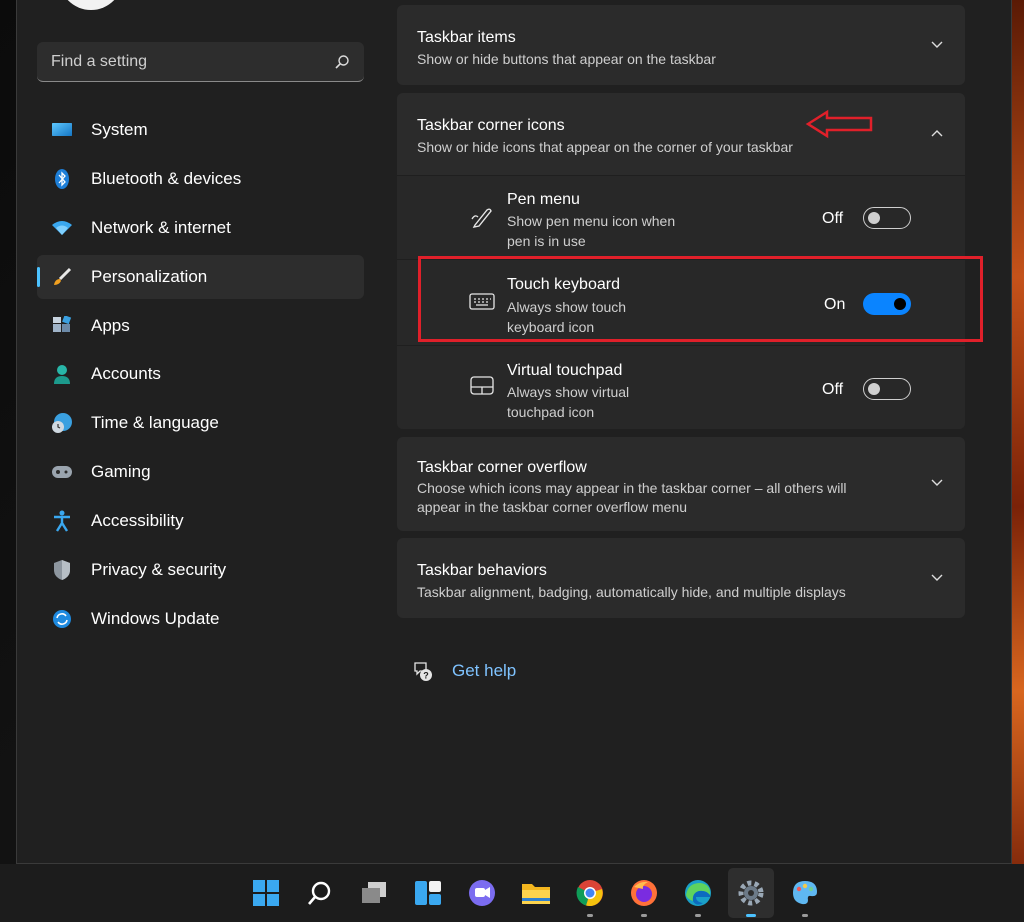  I want to click on update-icon, so click(62, 619).